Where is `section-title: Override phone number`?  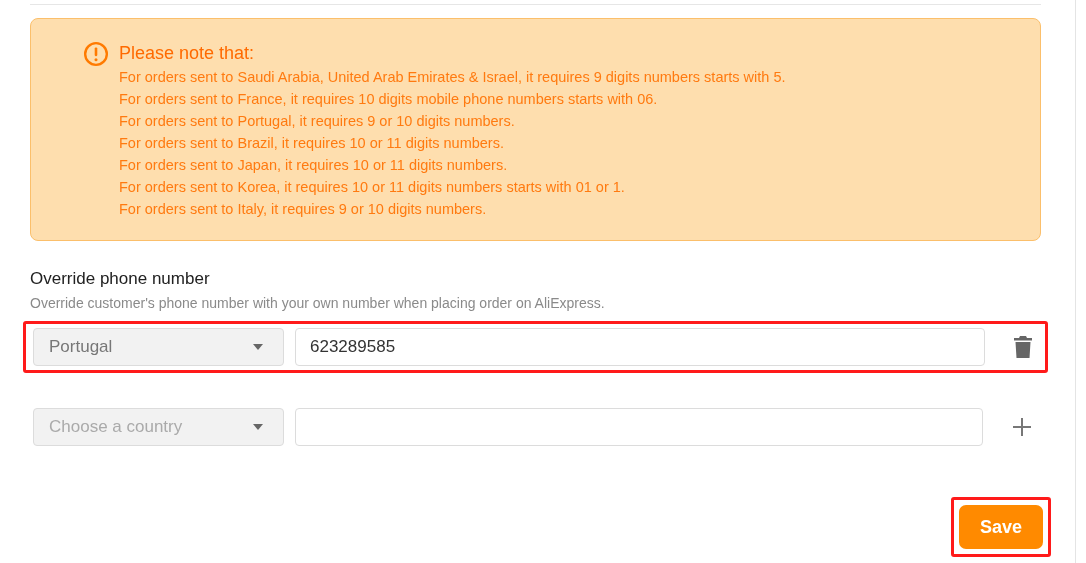
section-title: Override phone number is located at coordinates (120, 279).